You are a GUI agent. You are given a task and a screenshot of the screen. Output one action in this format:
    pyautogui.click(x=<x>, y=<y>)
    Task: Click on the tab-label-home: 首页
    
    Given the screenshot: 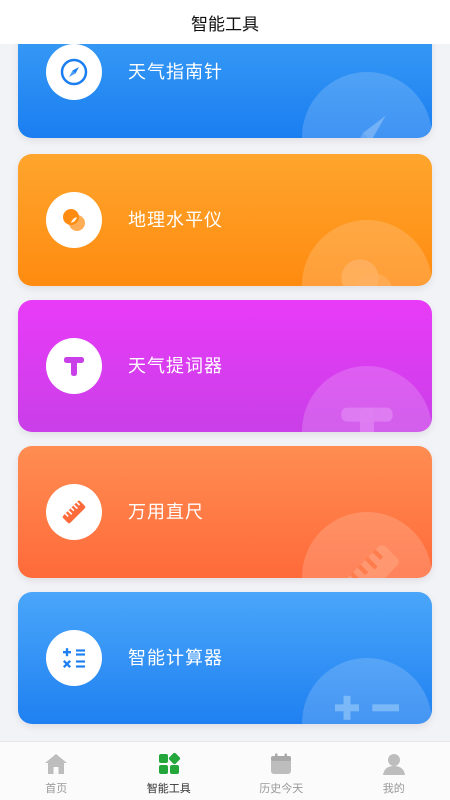 What is the action you would take?
    pyautogui.click(x=56, y=788)
    